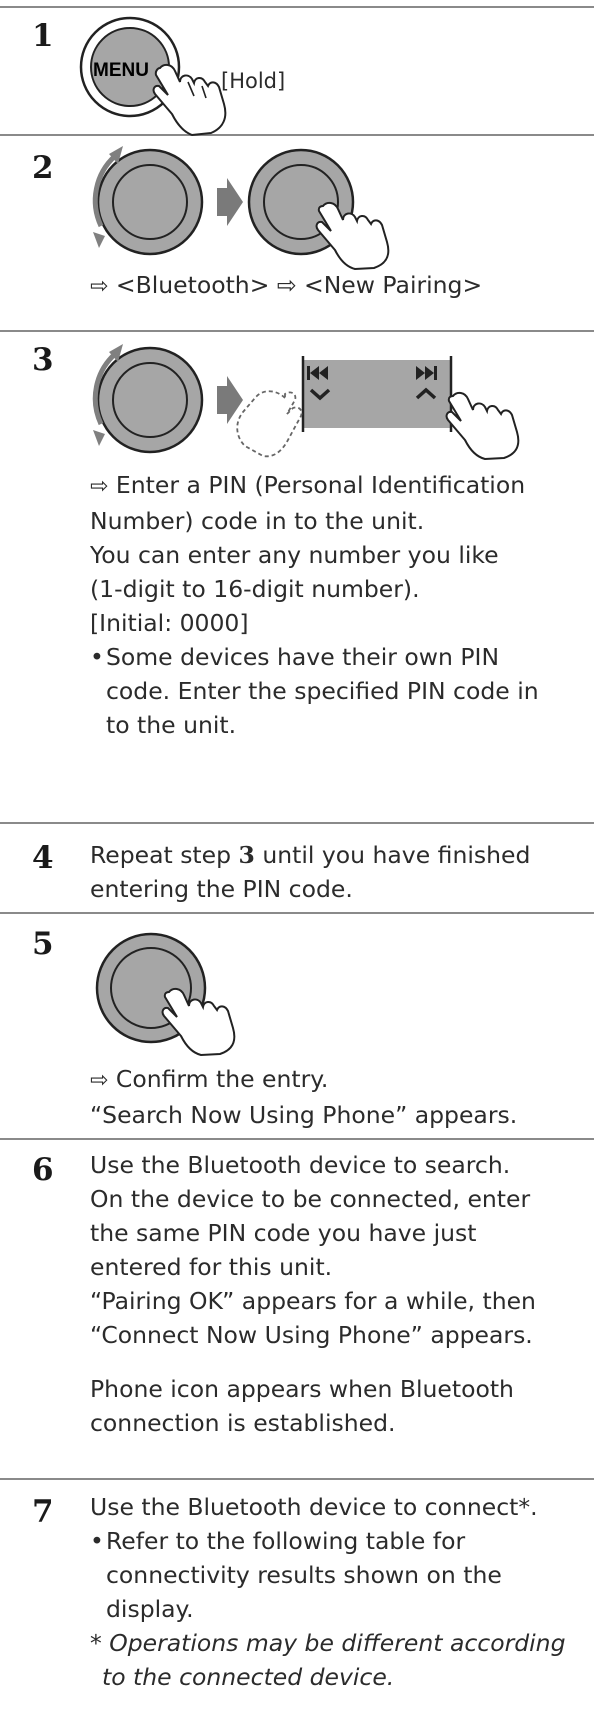 The height and width of the screenshot is (1720, 594). I want to click on hold-label: [Hold], so click(253, 81).